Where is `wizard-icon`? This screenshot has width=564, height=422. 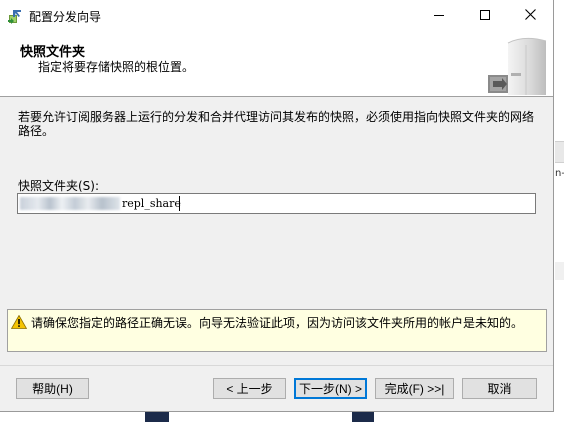 wizard-icon is located at coordinates (15, 16).